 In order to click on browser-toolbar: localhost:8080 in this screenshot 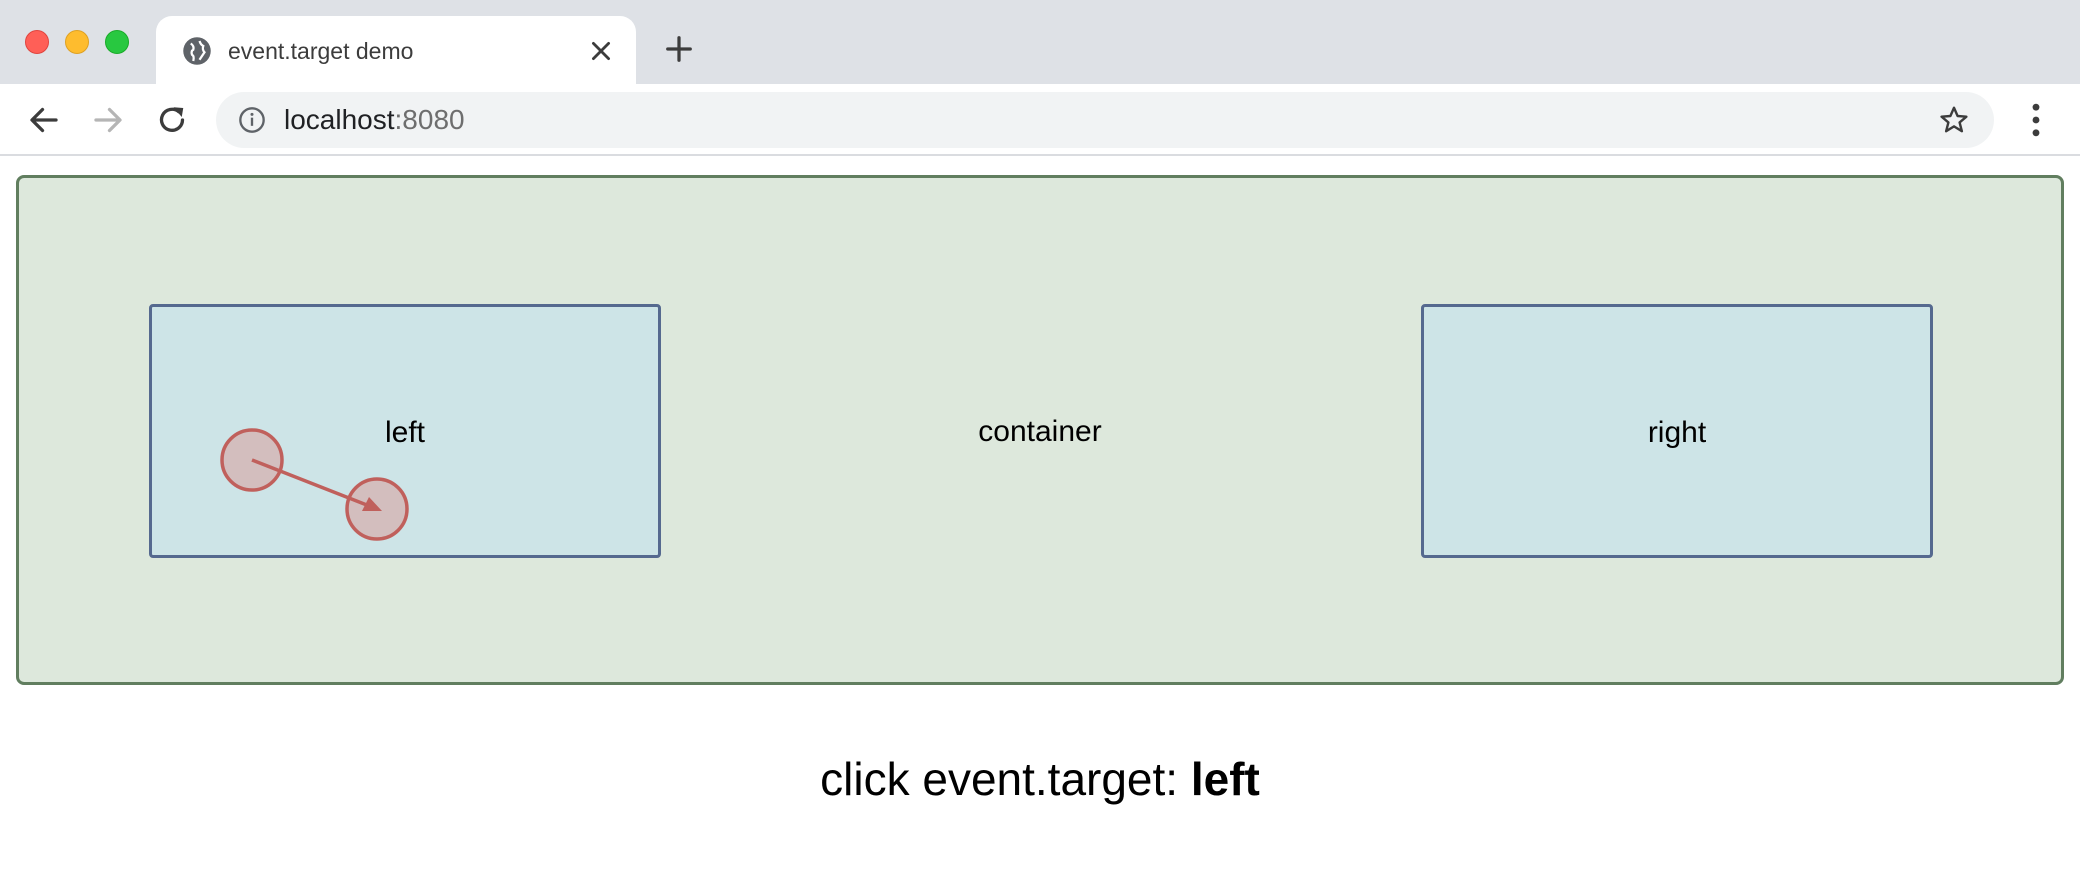, I will do `click(1040, 120)`.